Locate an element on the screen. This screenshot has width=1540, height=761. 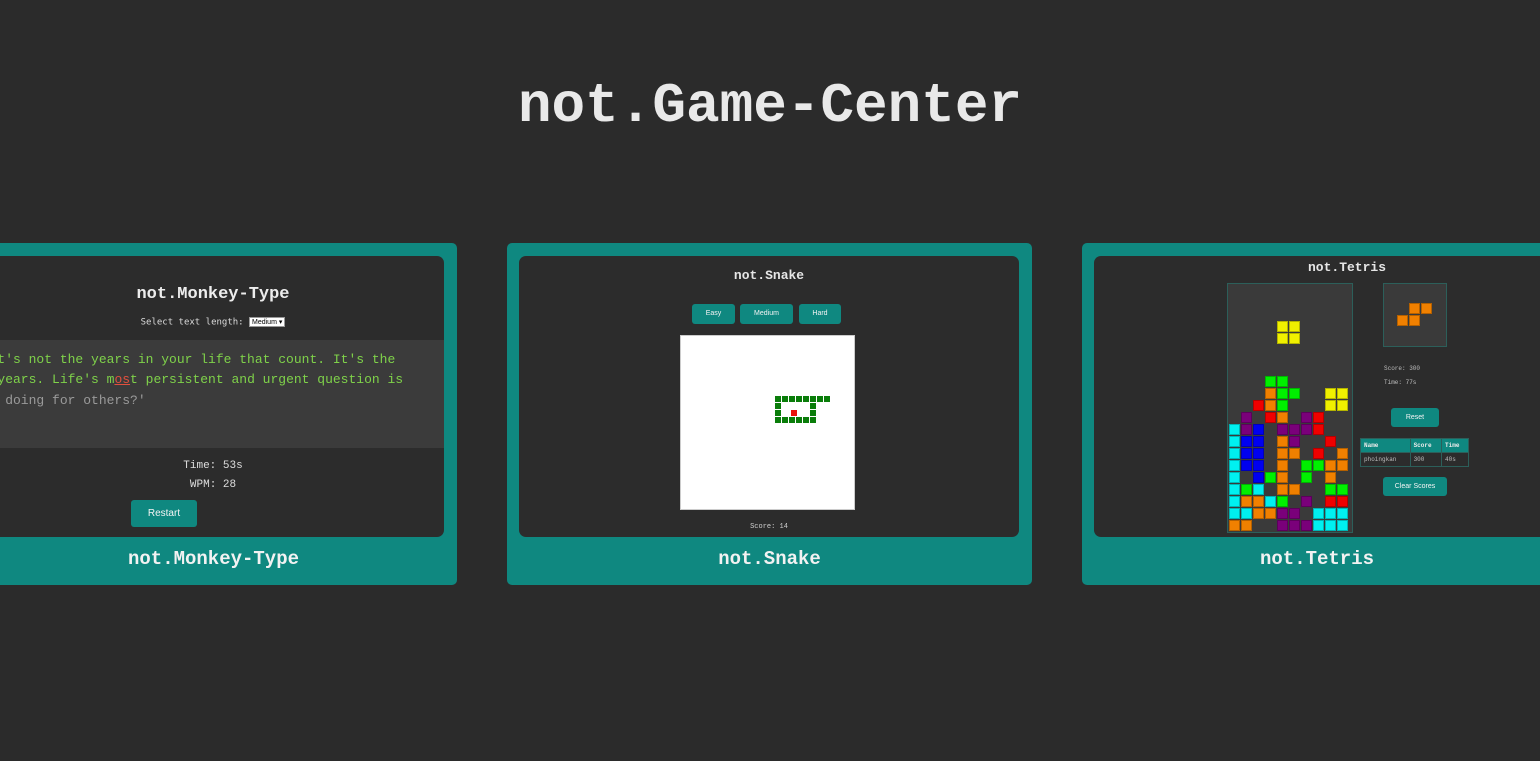
game-preview-snake: not.Snake Easy Medium Hard Score: 14 is located at coordinates (769, 396).